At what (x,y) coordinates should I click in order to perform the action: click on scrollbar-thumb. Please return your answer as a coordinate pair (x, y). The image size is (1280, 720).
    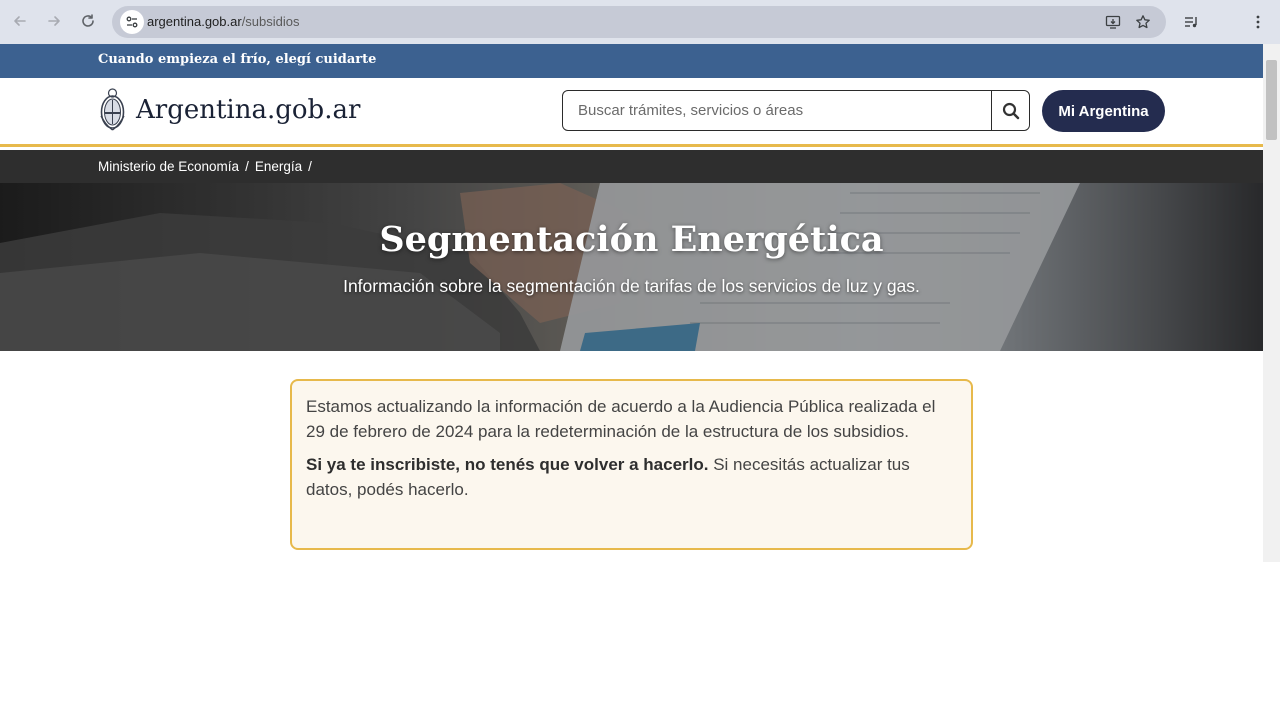
    Looking at the image, I should click on (1271, 100).